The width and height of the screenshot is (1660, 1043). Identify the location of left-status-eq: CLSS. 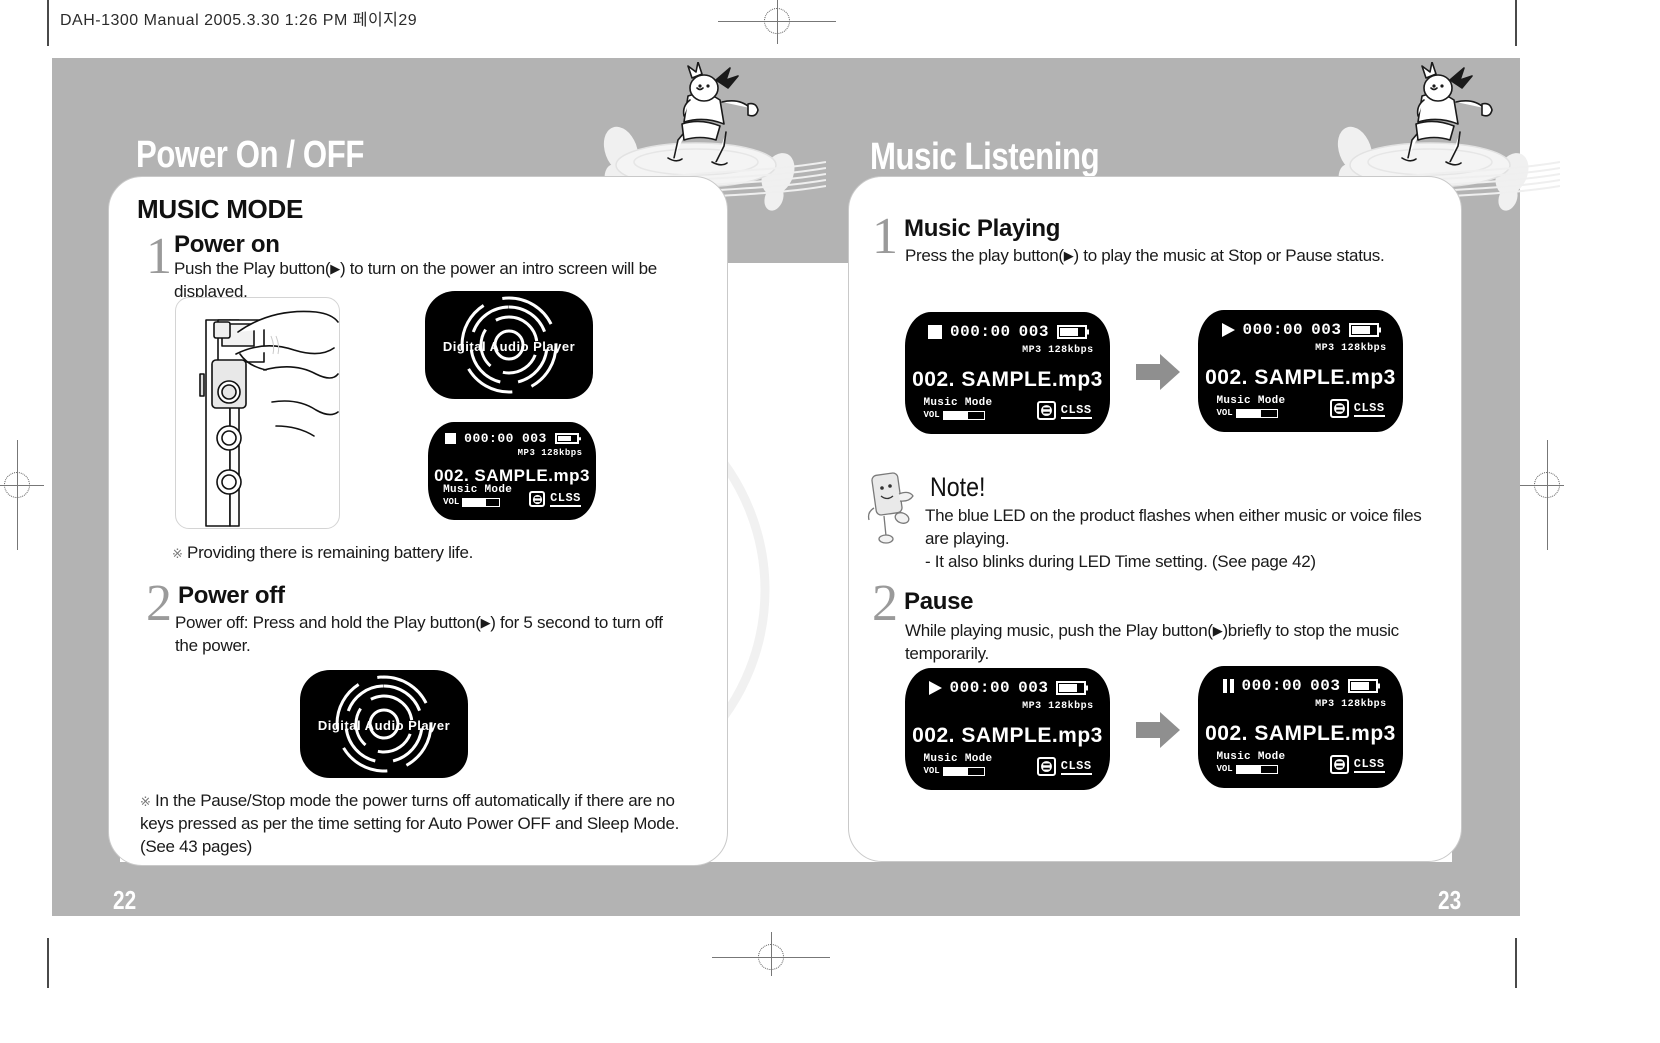
(565, 499).